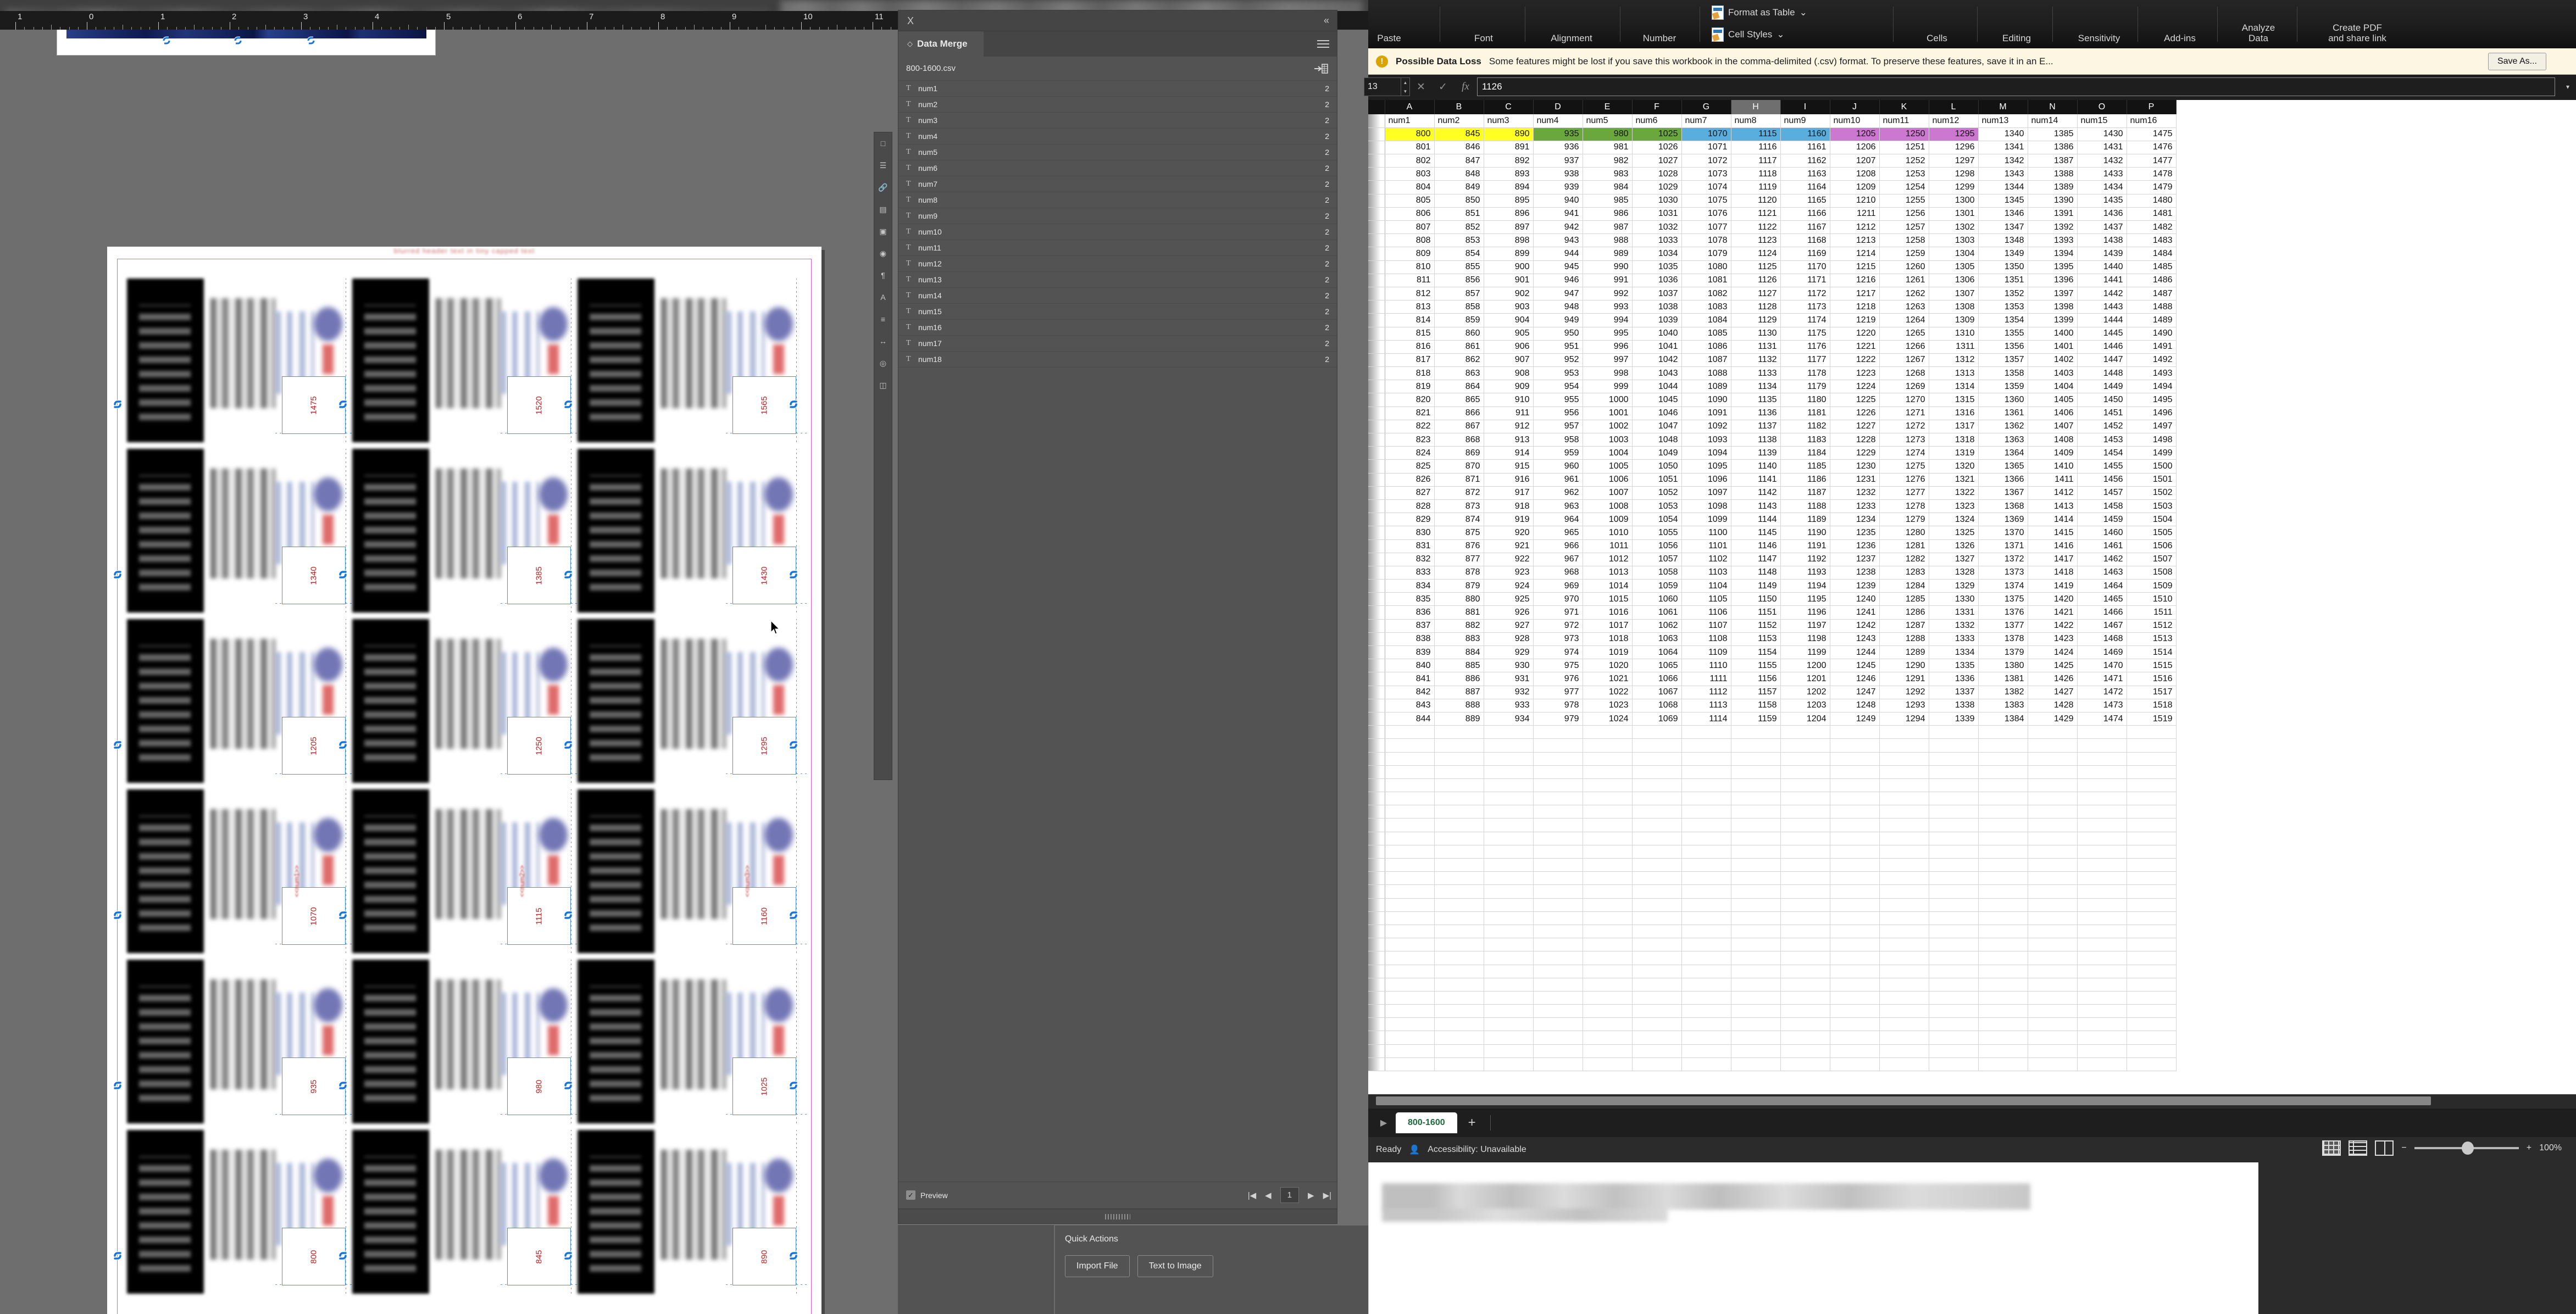 The image size is (2576, 1314). I want to click on ribbon-group-font: Font, so click(1484, 24).